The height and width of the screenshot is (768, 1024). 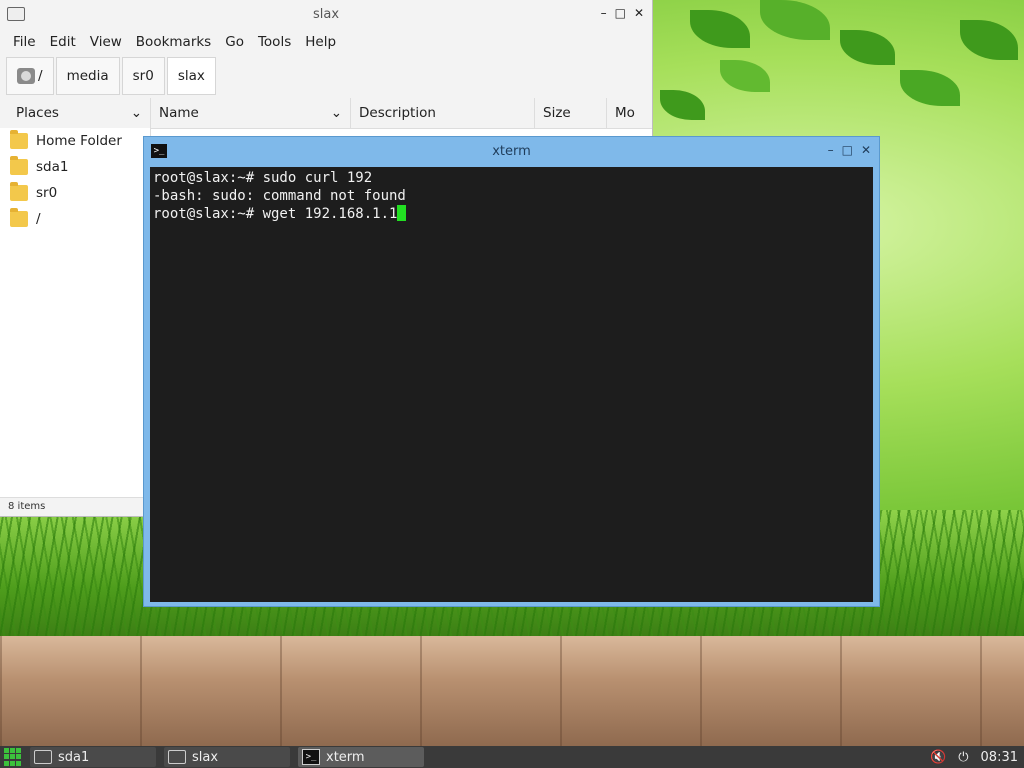 What do you see at coordinates (26, 76) in the screenshot?
I see `drive-icon` at bounding box center [26, 76].